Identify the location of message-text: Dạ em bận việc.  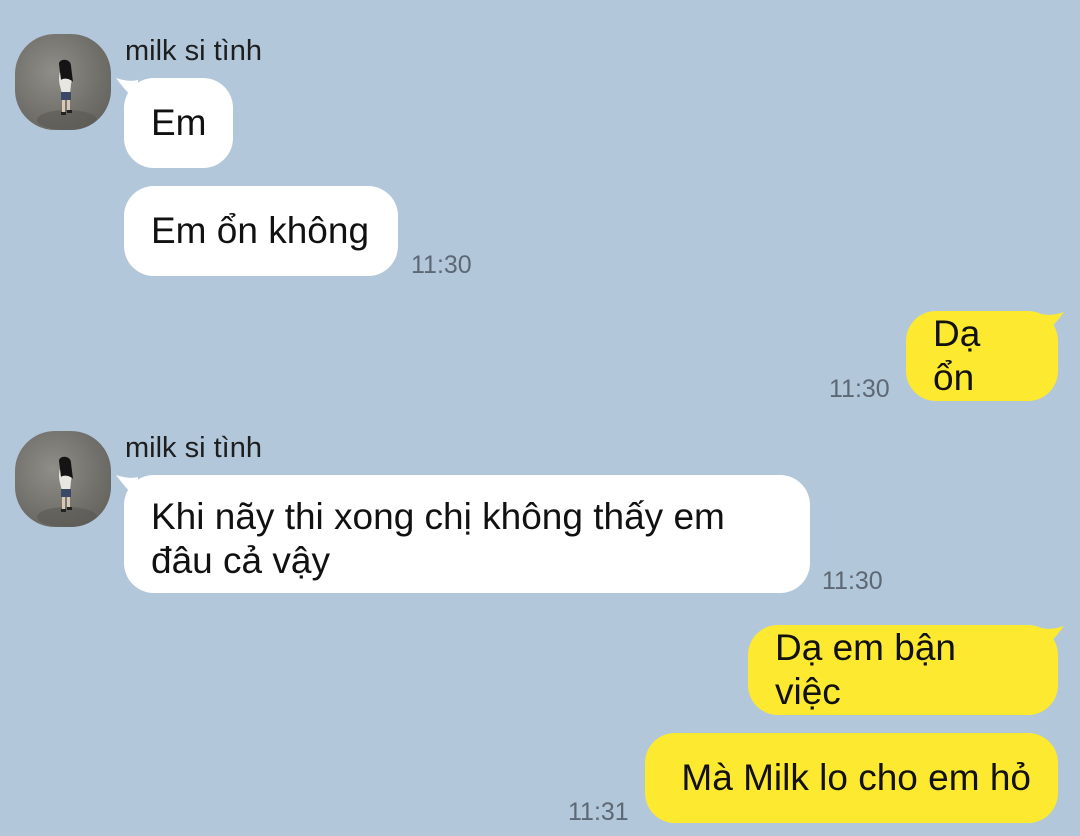
(865, 669).